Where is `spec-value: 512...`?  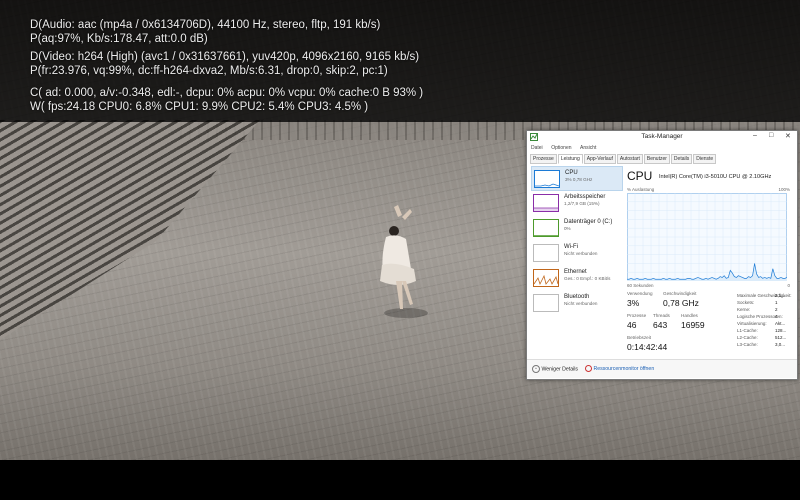
spec-value: 512... is located at coordinates (781, 337).